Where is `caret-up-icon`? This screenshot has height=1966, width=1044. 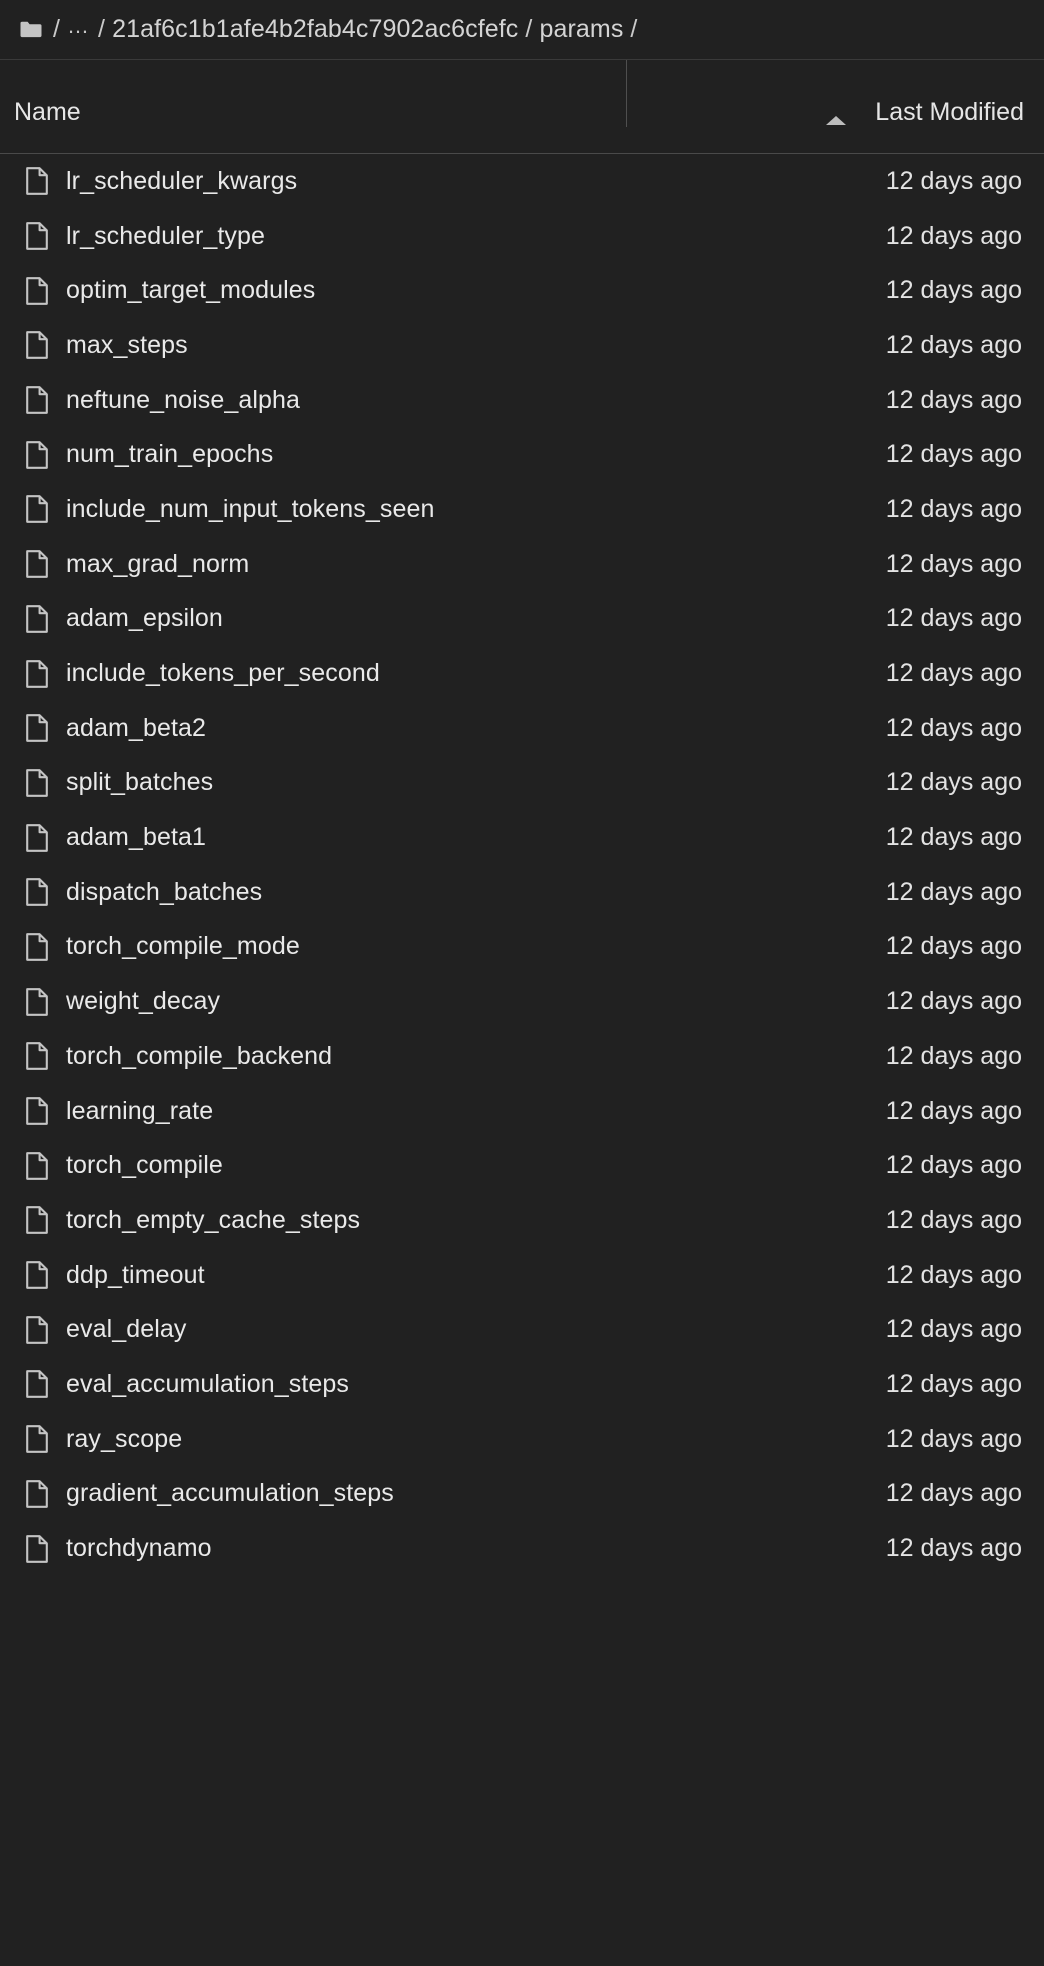
caret-up-icon is located at coordinates (835, 120).